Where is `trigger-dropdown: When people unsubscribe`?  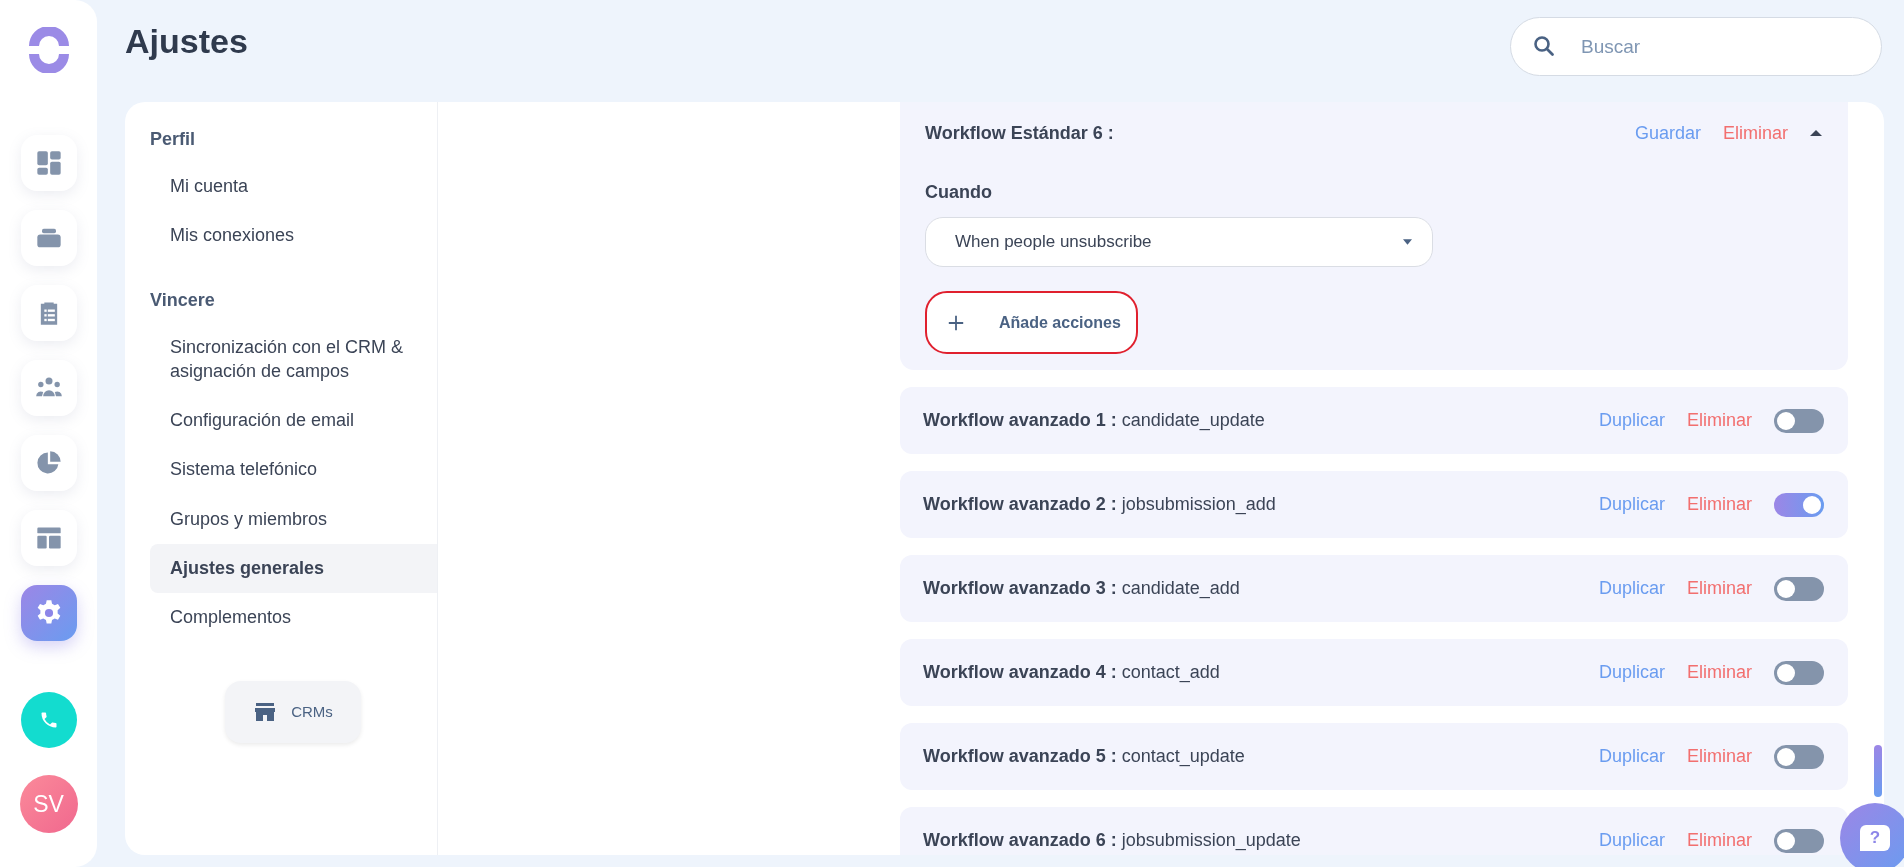
trigger-dropdown: When people unsubscribe is located at coordinates (1179, 242).